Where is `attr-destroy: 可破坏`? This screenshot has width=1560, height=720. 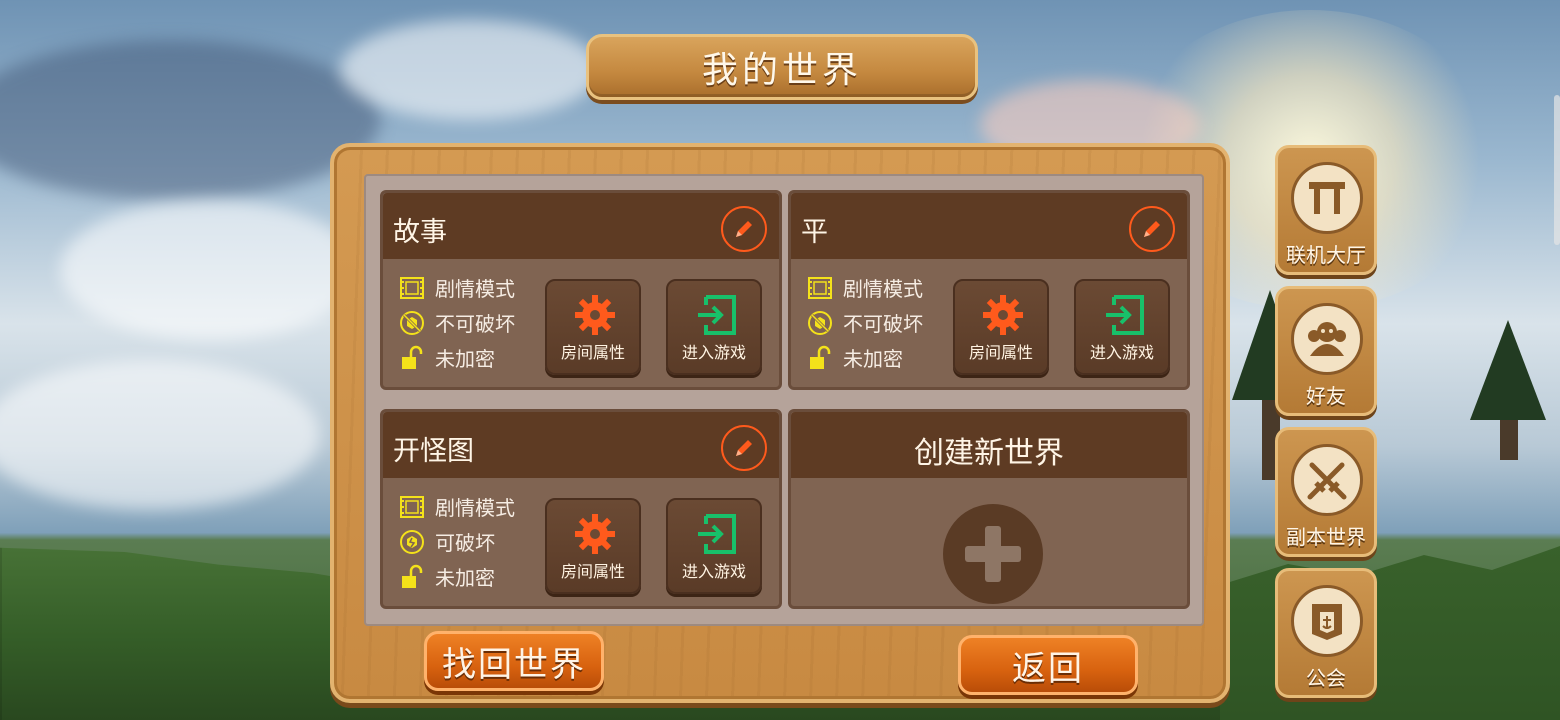
attr-destroy: 可破坏 is located at coordinates (447, 541).